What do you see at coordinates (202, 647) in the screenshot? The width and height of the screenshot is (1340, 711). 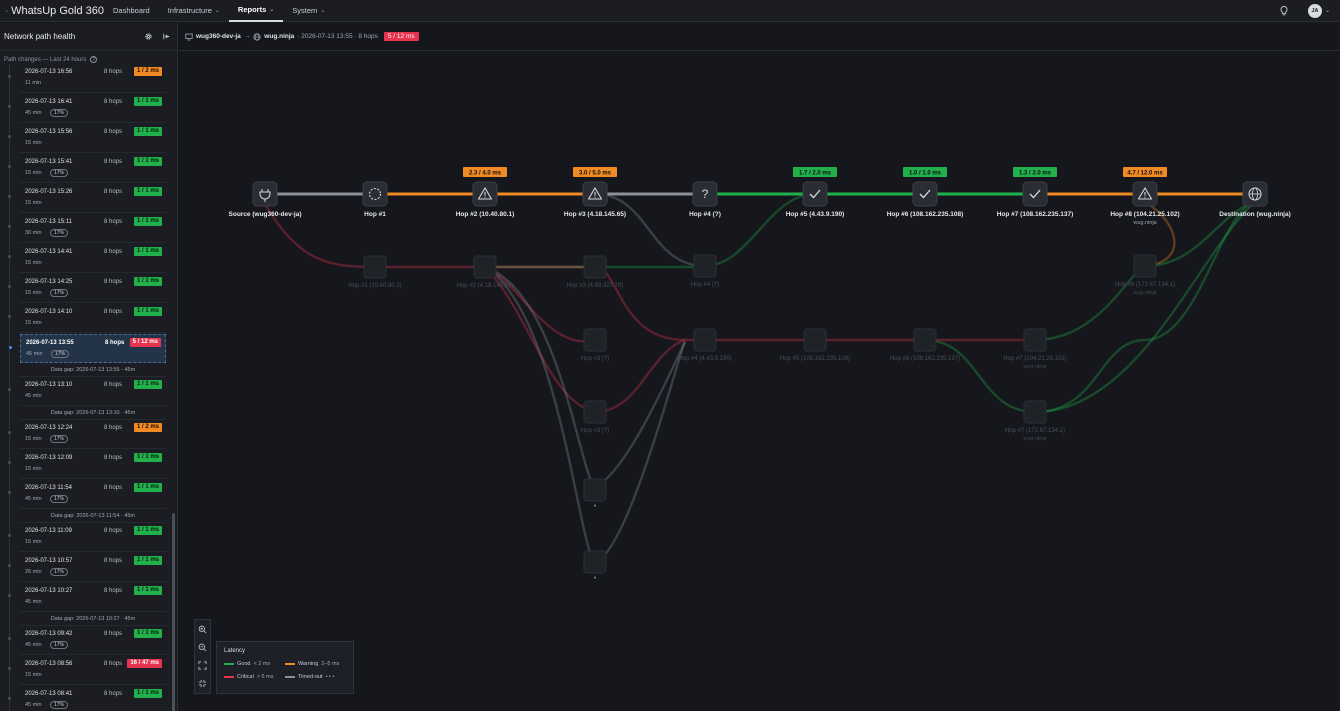 I see `zoom-out-icon` at bounding box center [202, 647].